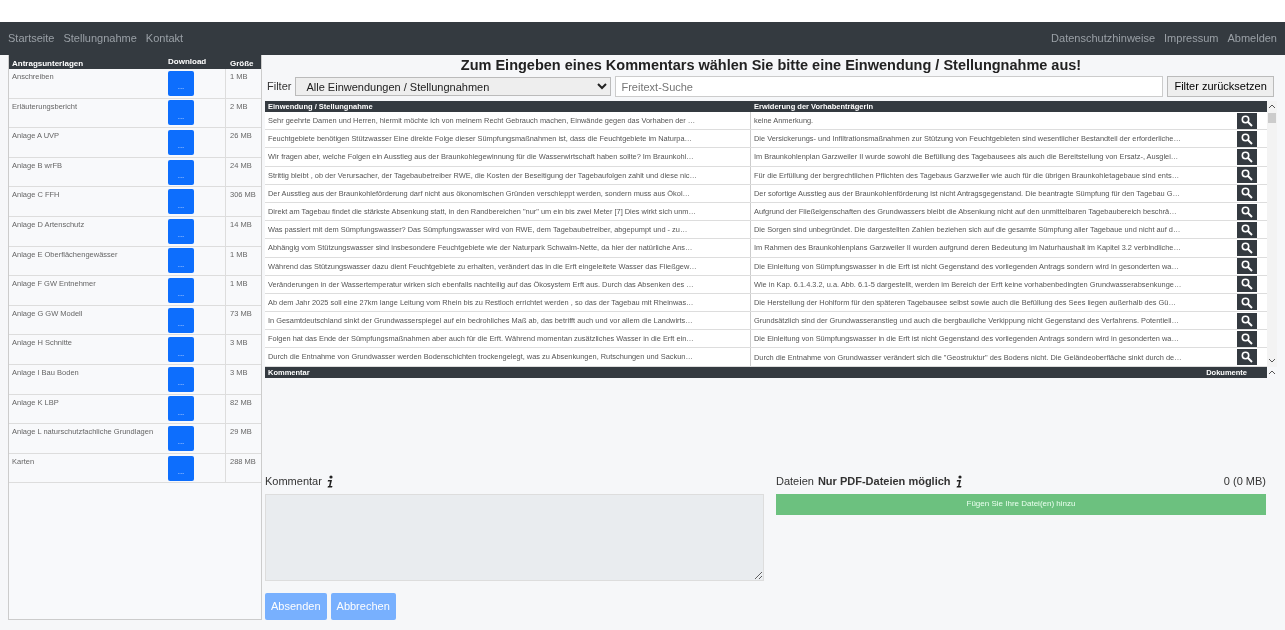  I want to click on files-note: Nur PDF-Dateien möglich, so click(884, 481).